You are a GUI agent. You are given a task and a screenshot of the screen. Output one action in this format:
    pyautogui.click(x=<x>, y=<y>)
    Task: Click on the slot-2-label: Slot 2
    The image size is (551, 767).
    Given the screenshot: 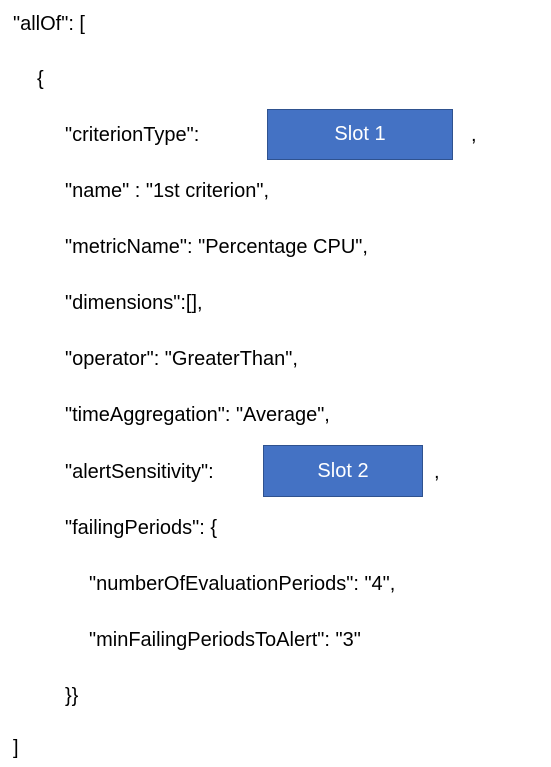 What is the action you would take?
    pyautogui.click(x=343, y=470)
    